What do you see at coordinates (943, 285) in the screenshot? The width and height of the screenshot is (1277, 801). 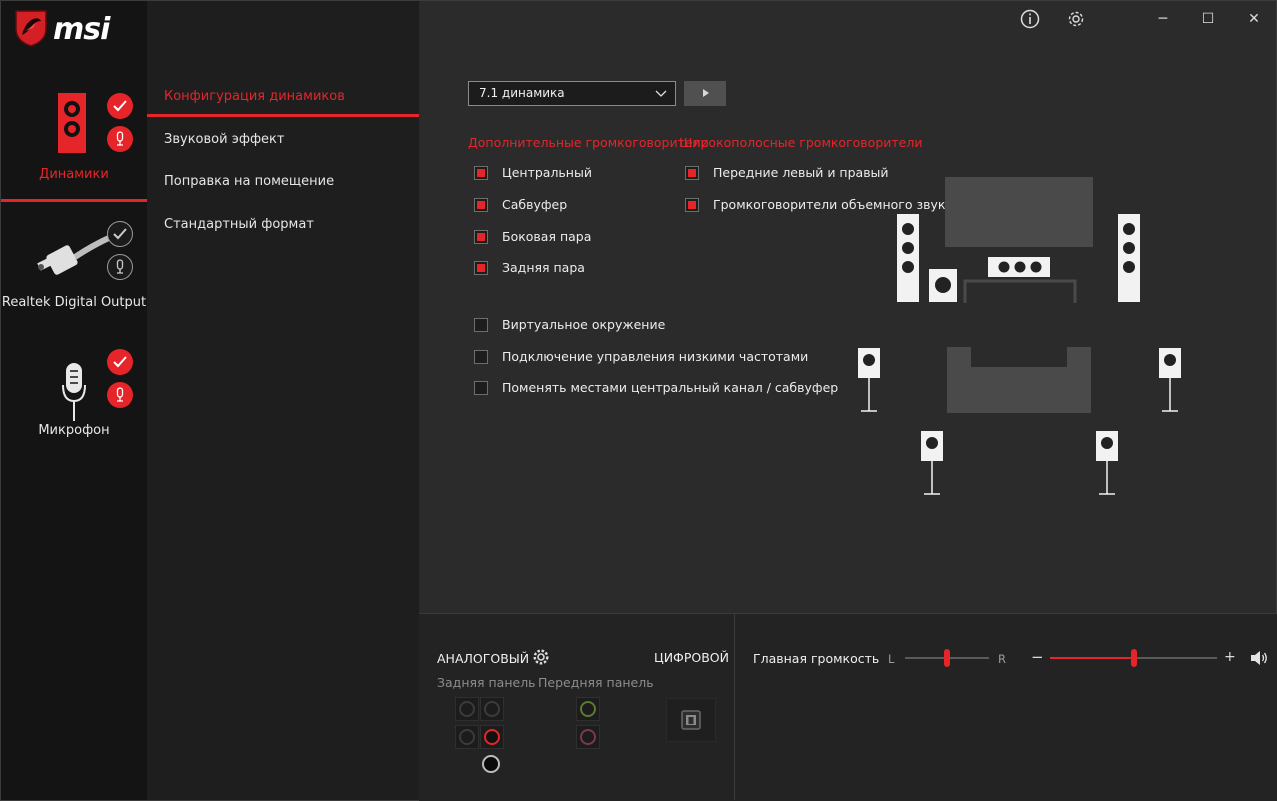 I see `subwoofer-speaker` at bounding box center [943, 285].